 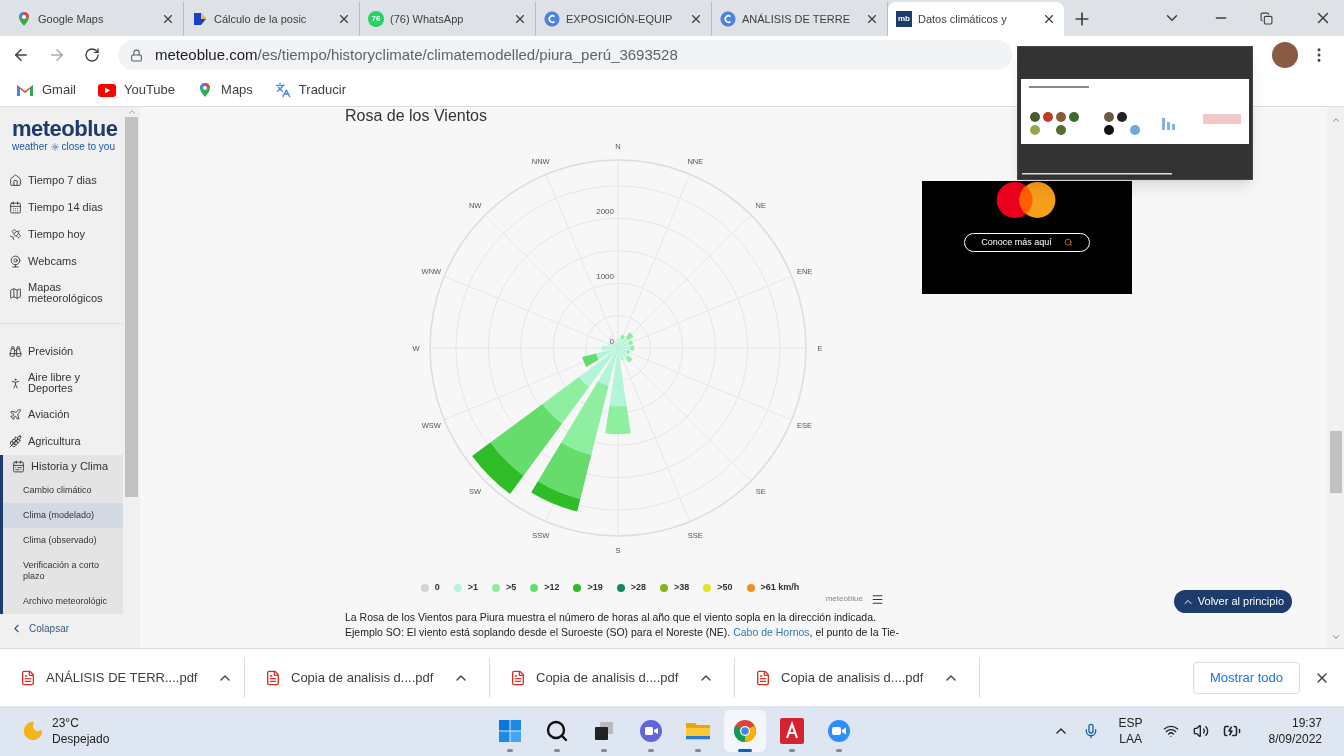 I want to click on windows-icon, so click(x=510, y=731).